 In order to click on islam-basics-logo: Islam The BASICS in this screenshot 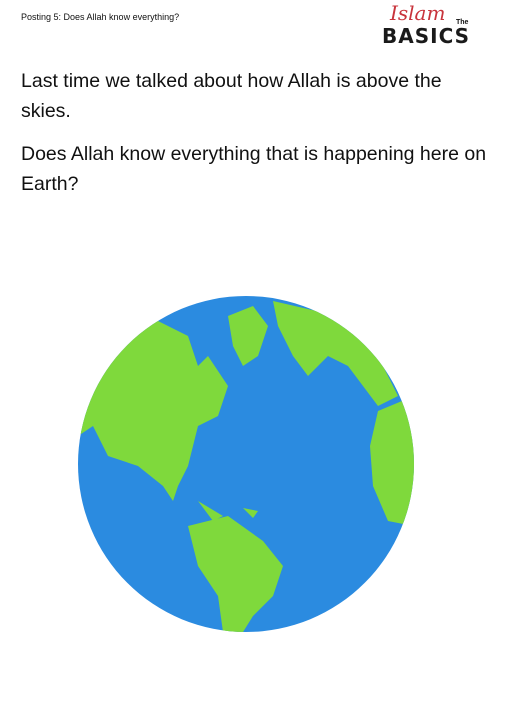, I will do `click(426, 24)`.